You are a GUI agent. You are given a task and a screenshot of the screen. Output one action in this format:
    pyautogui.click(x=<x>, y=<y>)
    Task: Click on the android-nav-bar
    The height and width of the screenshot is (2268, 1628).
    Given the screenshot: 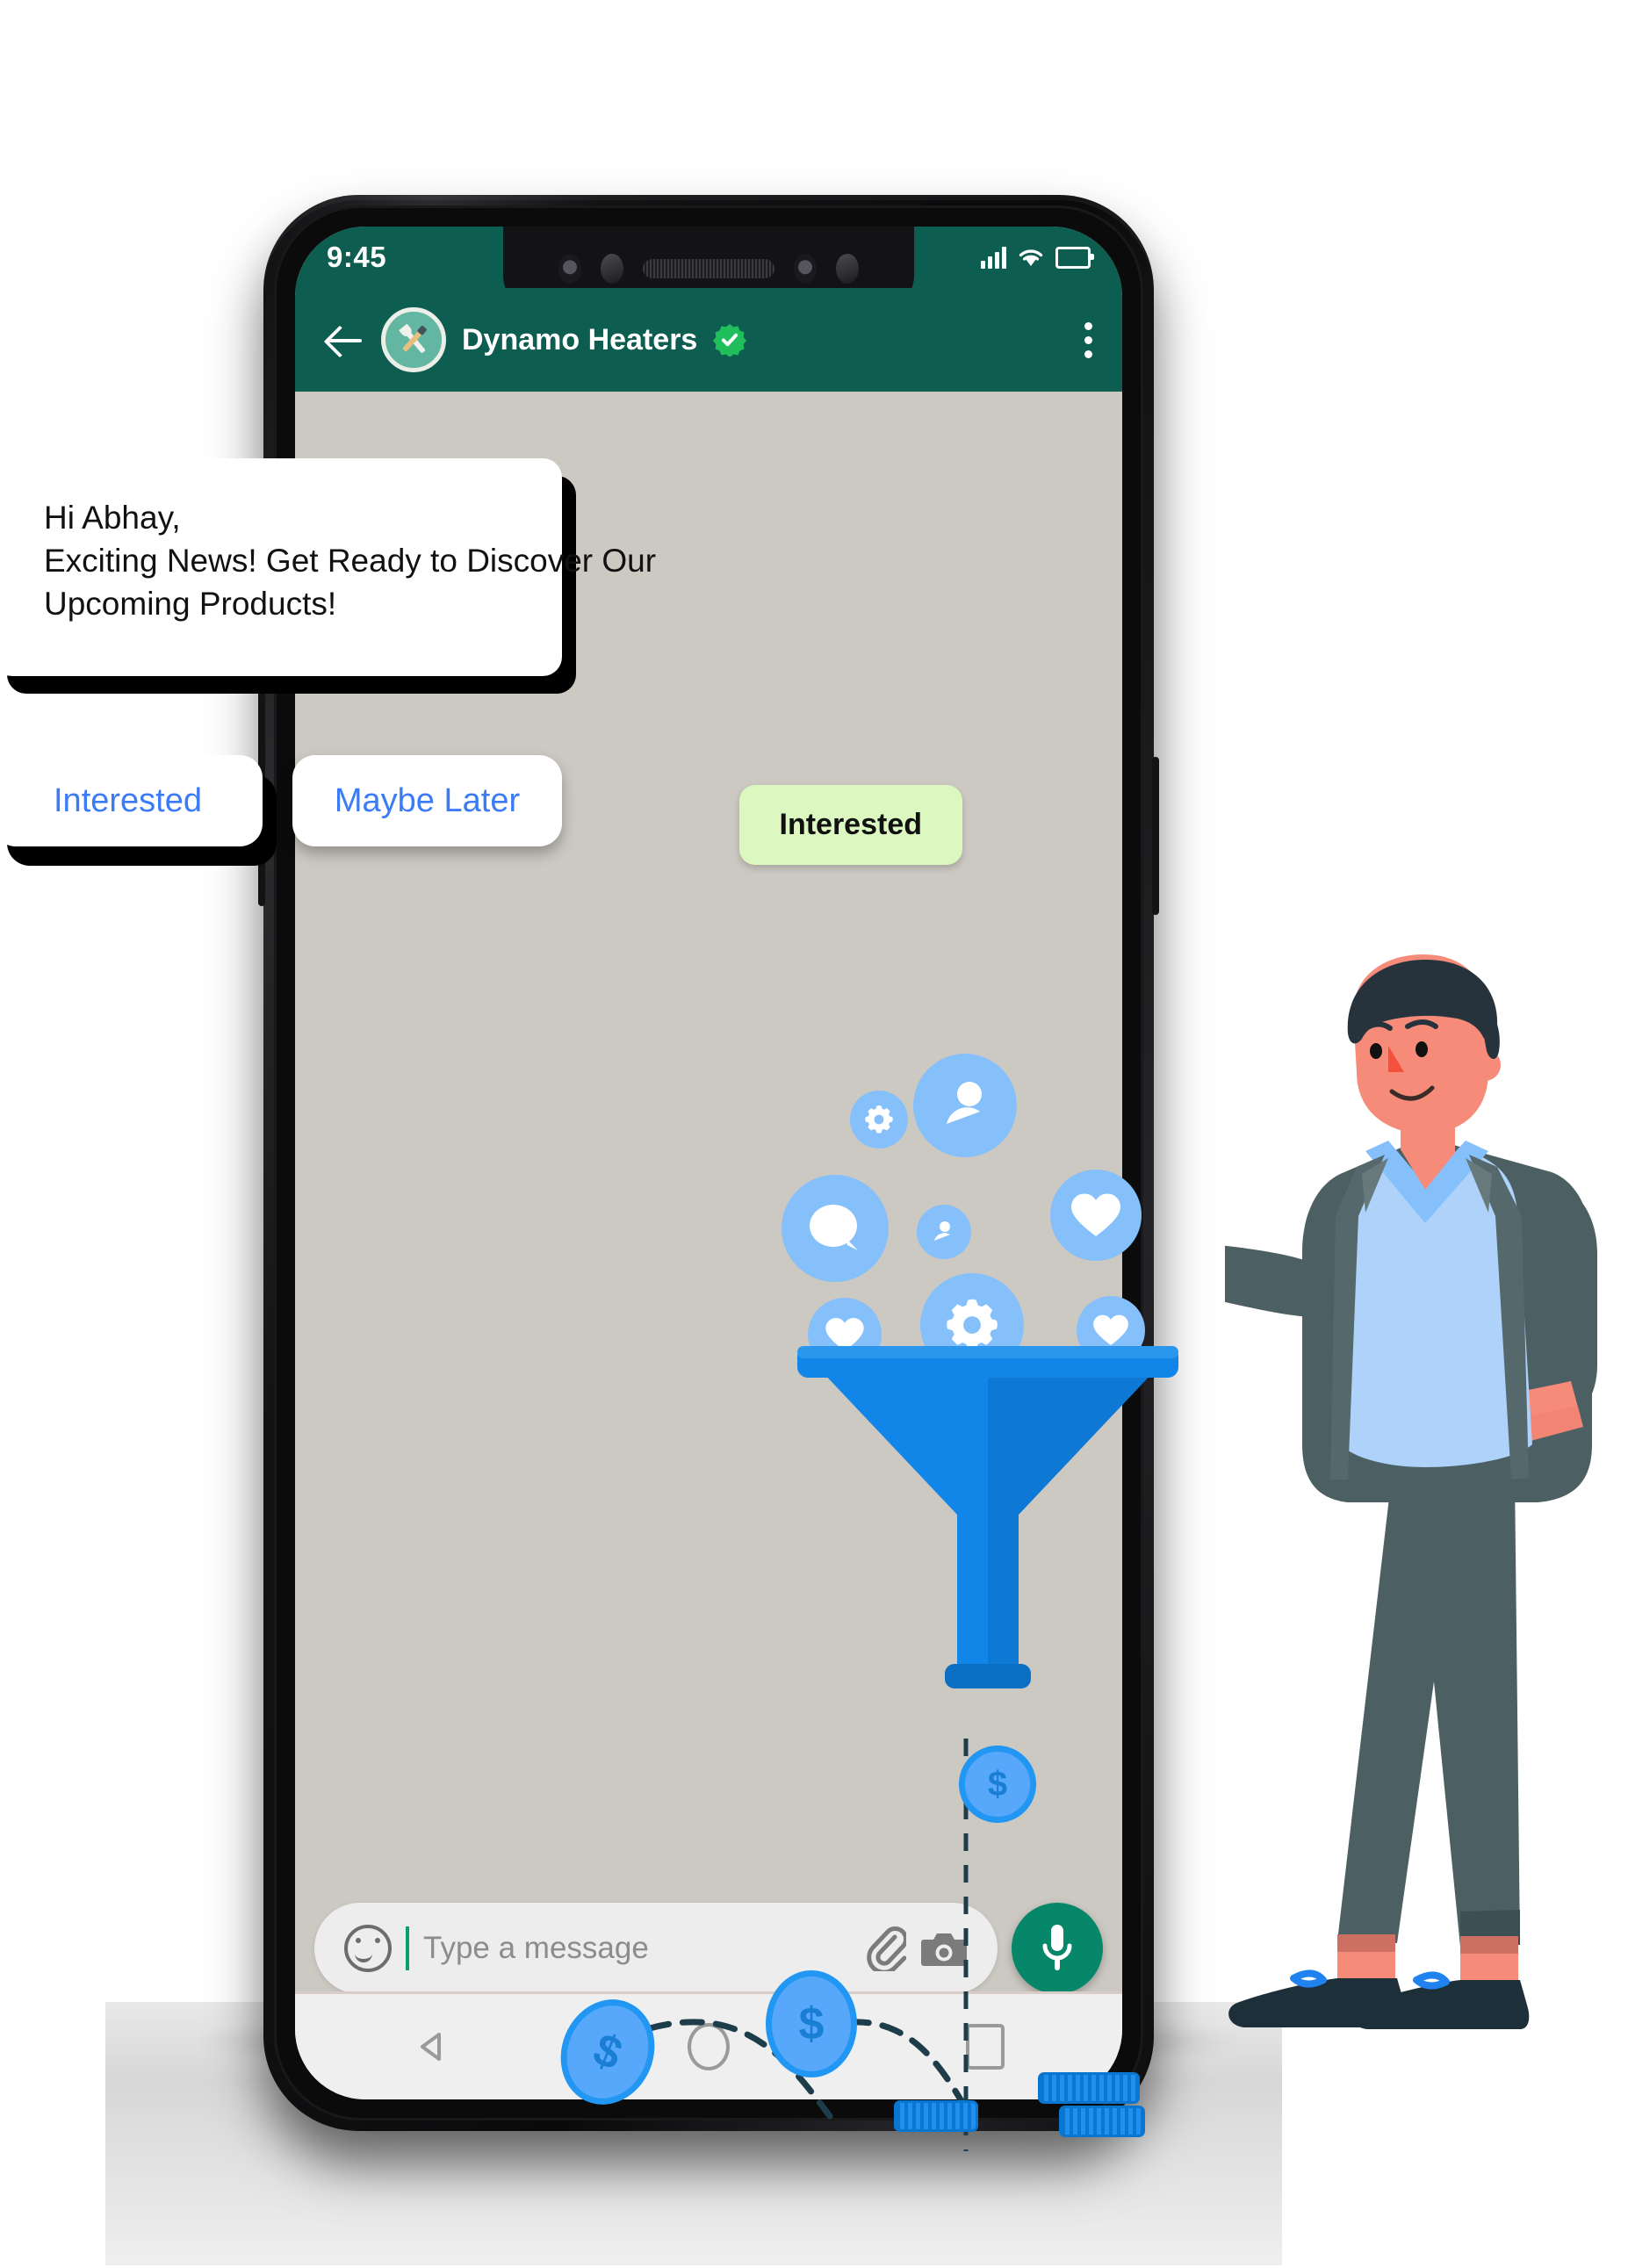 What is the action you would take?
    pyautogui.click(x=708, y=2045)
    